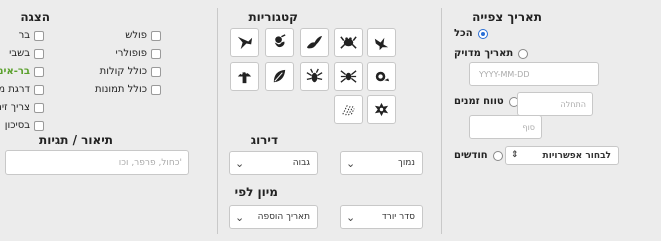 The height and width of the screenshot is (241, 661). I want to click on display-option-label: פופולרי, so click(131, 53).